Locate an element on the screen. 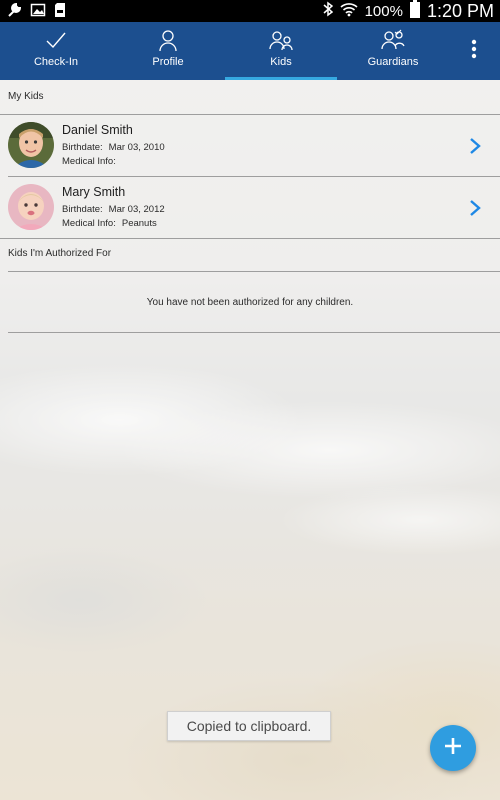 Image resolution: width=500 pixels, height=800 pixels. add-kid-button is located at coordinates (453, 748).